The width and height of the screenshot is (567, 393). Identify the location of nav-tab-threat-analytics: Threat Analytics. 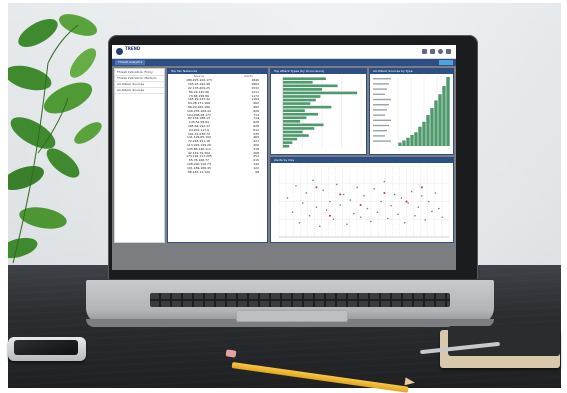
(130, 62).